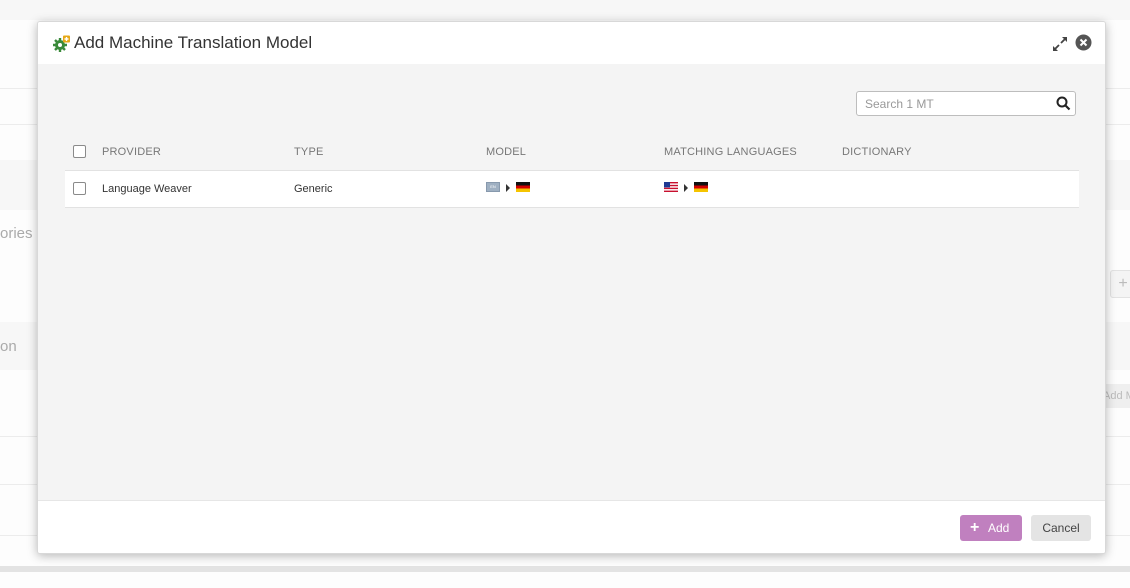  What do you see at coordinates (999, 528) in the screenshot?
I see `add-button-label: Add` at bounding box center [999, 528].